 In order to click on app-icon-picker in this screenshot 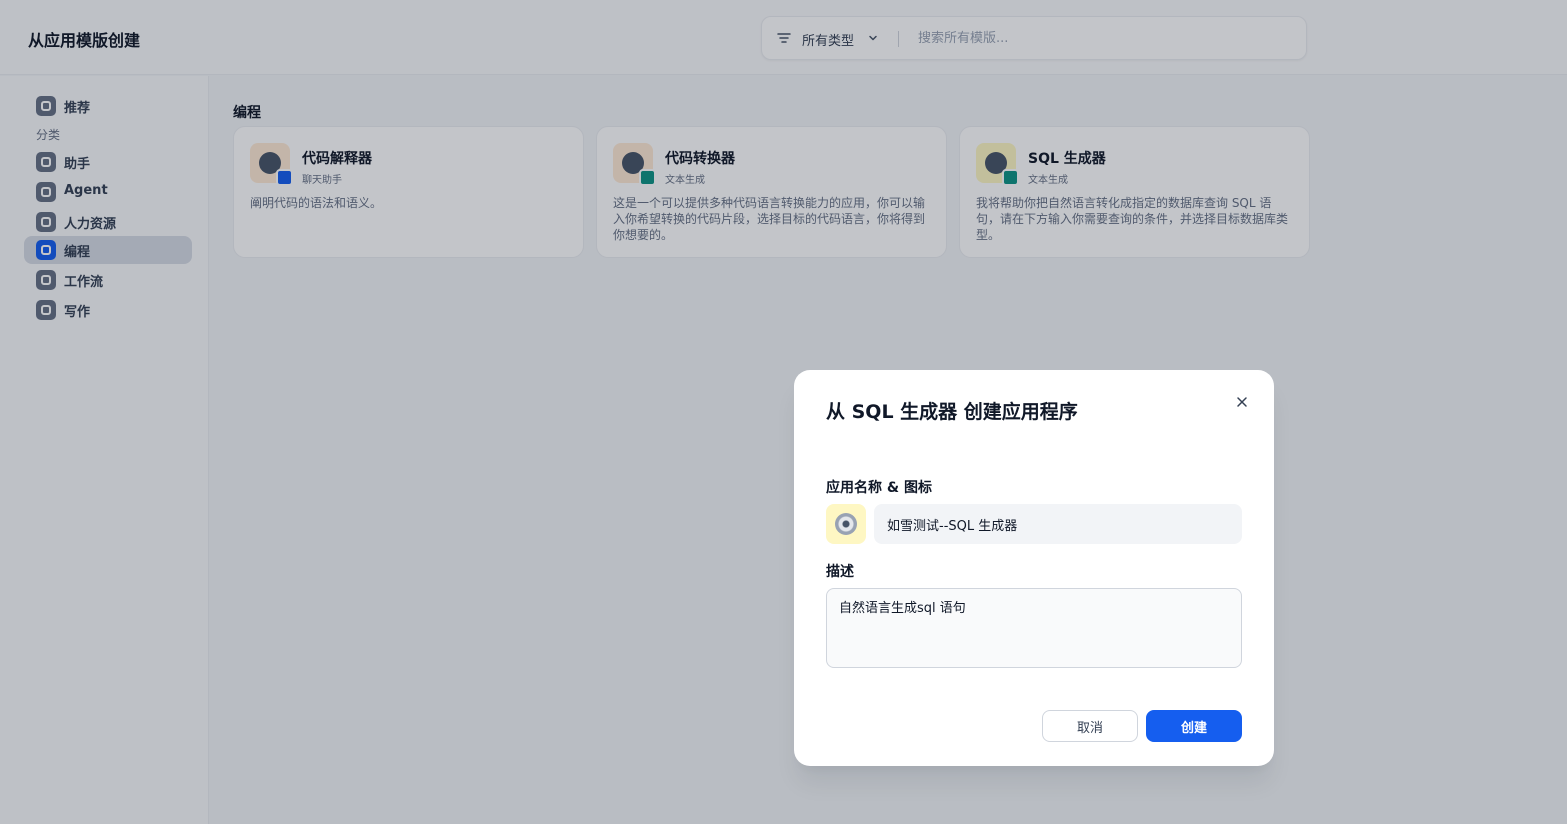, I will do `click(846, 524)`.